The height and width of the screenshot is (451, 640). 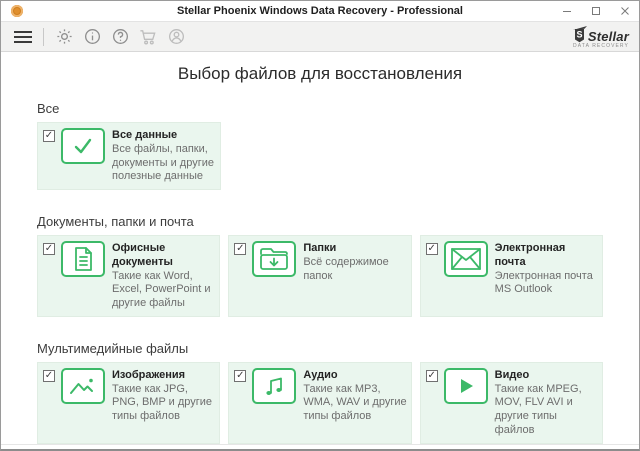 I want to click on toolbar-divider, so click(x=43, y=36).